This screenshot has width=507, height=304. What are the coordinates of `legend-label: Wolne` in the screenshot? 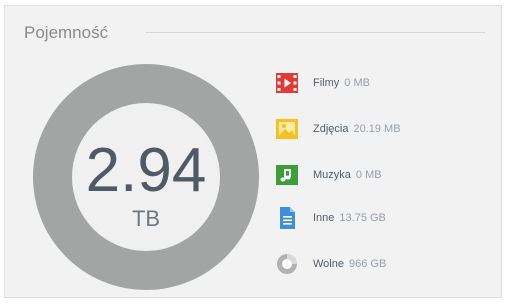 It's located at (328, 264).